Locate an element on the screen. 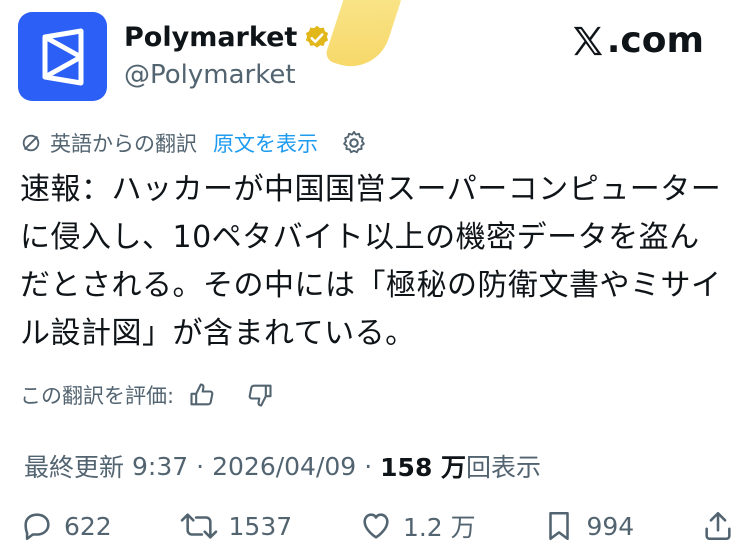  polymarket-logo-icon is located at coordinates (62, 56).